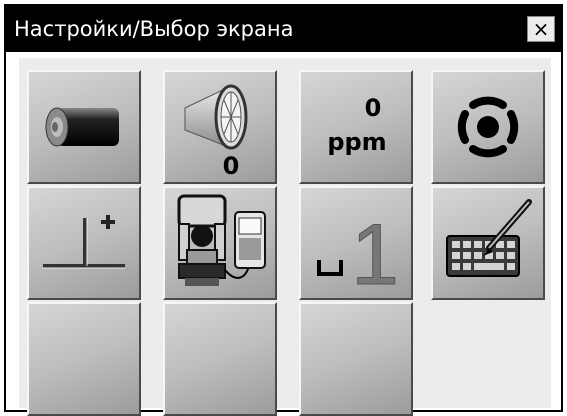  What do you see at coordinates (541, 29) in the screenshot?
I see `close-button: ×` at bounding box center [541, 29].